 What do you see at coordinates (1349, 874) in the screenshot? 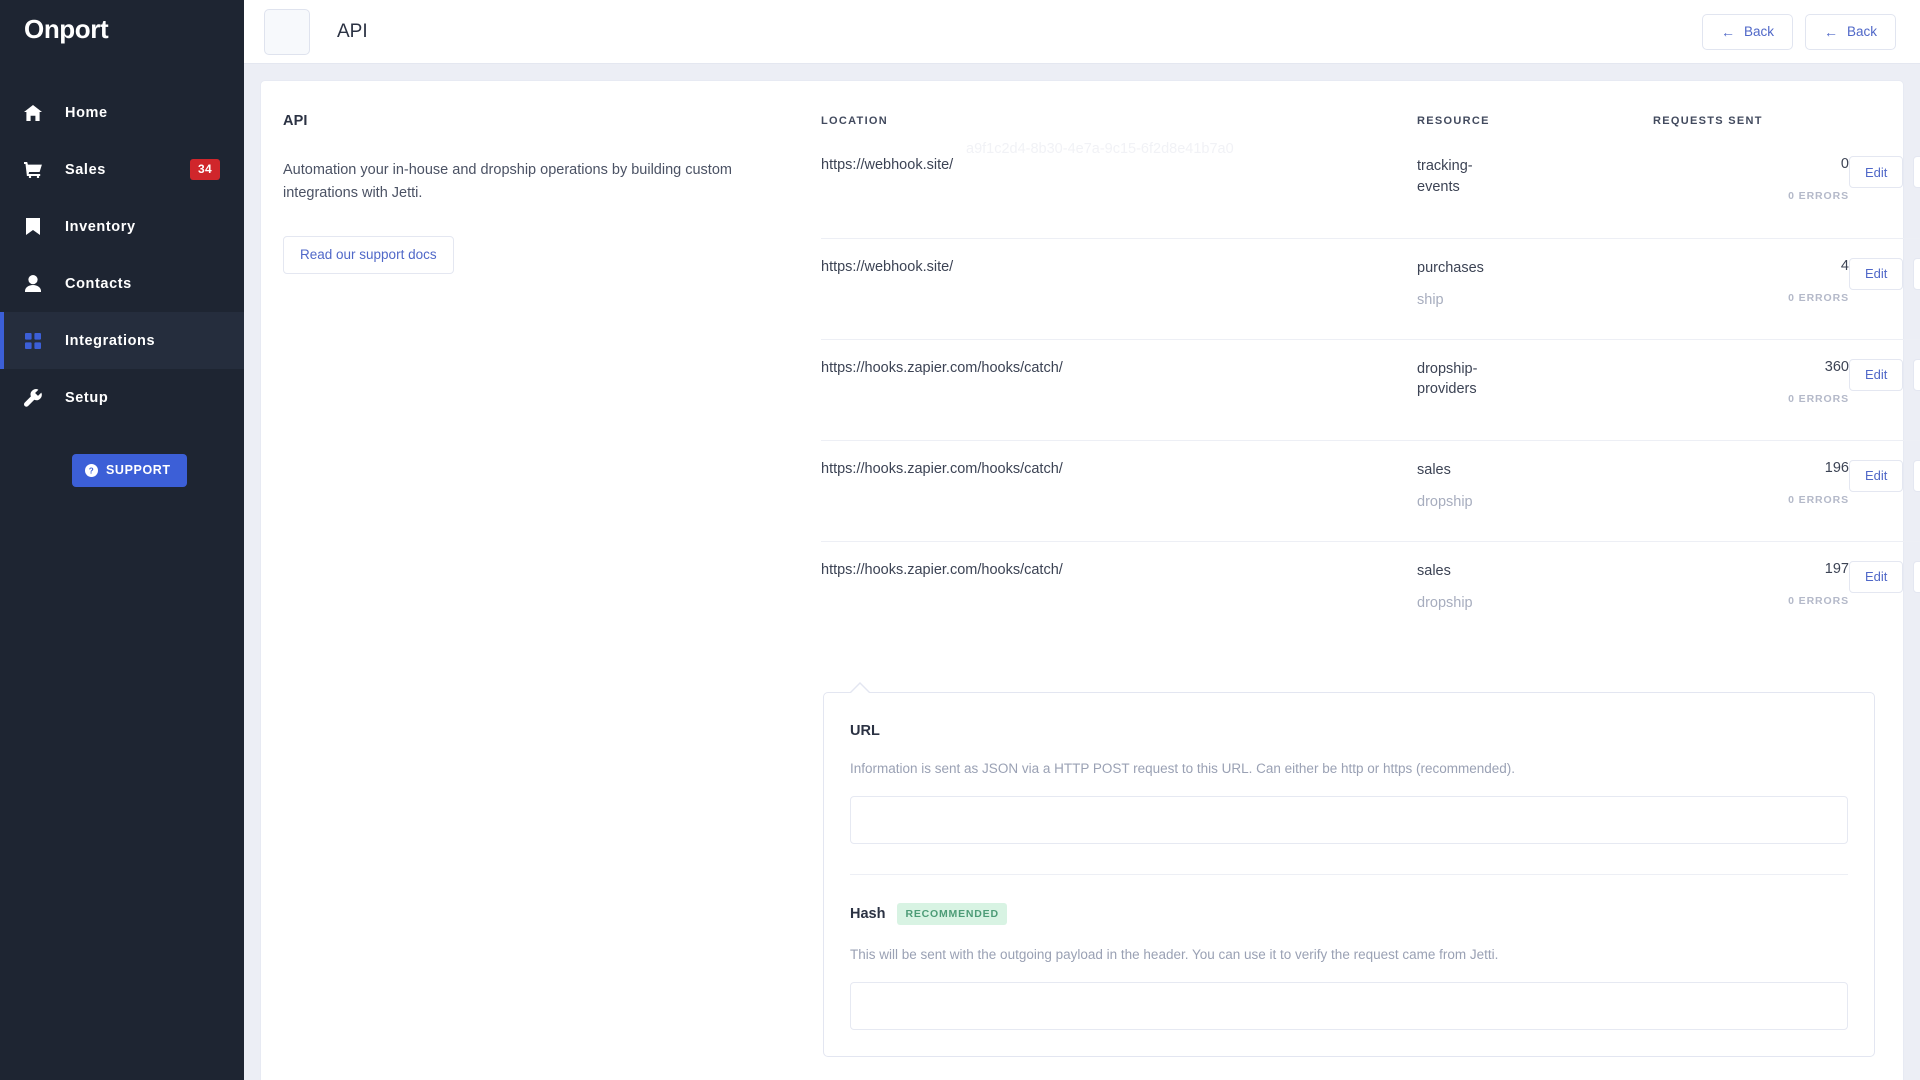
I see `field-divider` at bounding box center [1349, 874].